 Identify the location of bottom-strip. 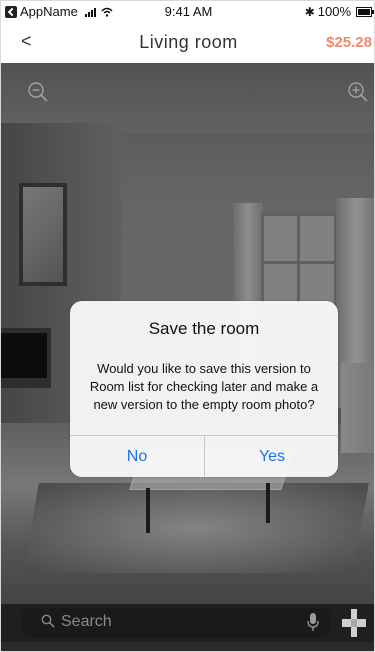
(187, 646).